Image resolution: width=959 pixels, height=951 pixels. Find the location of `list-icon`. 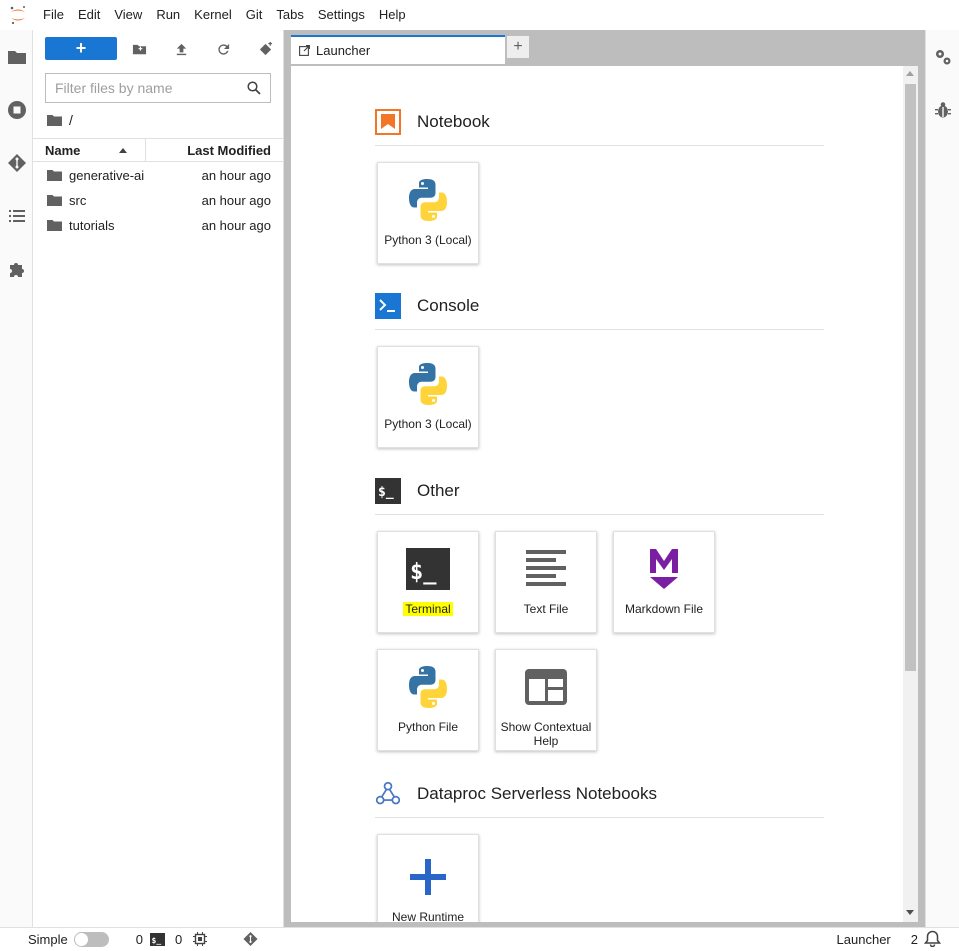

list-icon is located at coordinates (16, 215).